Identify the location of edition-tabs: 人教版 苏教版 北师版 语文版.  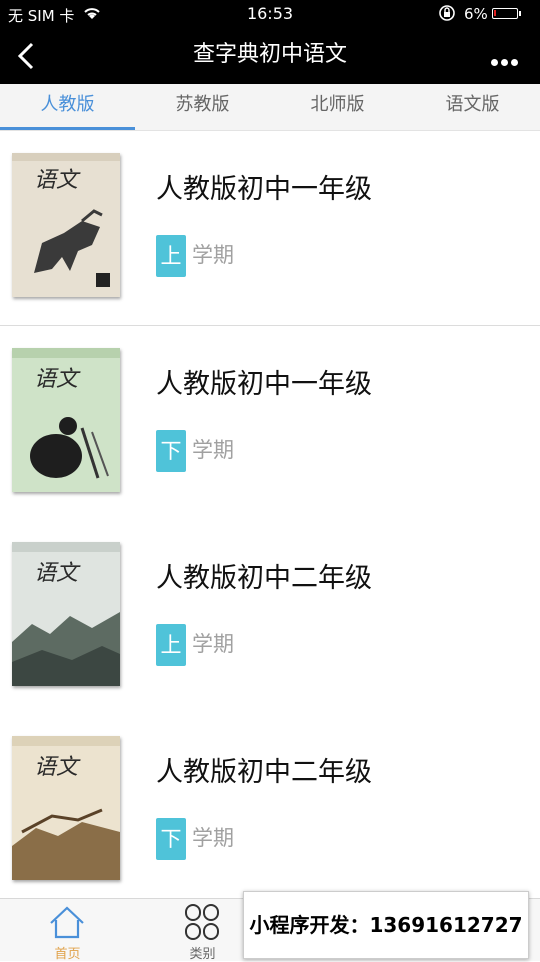
(270, 107).